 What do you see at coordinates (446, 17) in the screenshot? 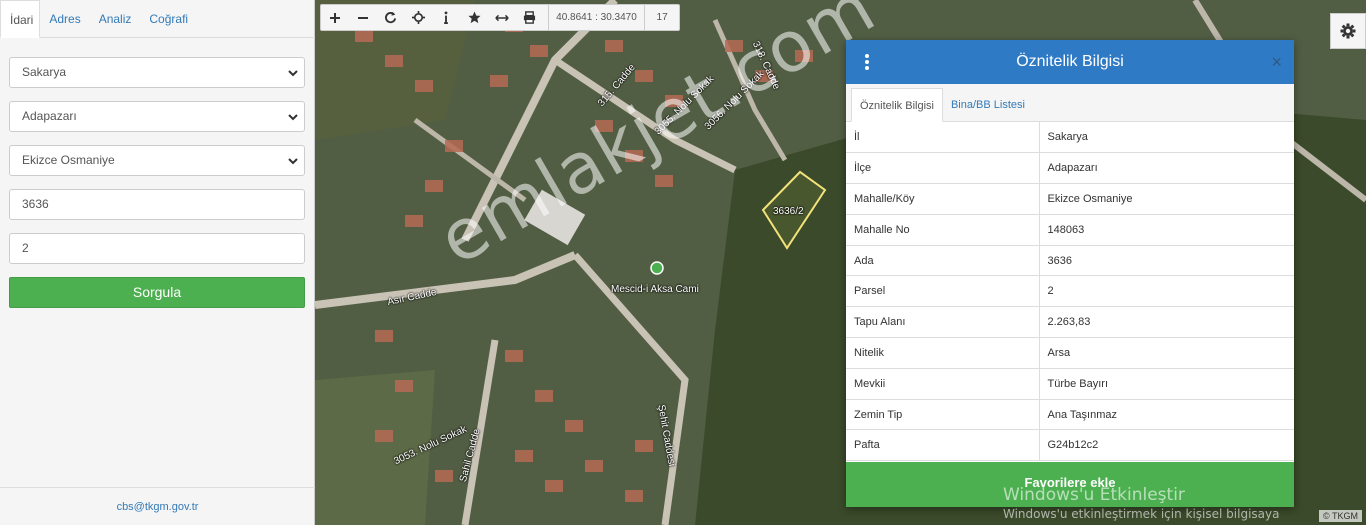
I see `info-icon` at bounding box center [446, 17].